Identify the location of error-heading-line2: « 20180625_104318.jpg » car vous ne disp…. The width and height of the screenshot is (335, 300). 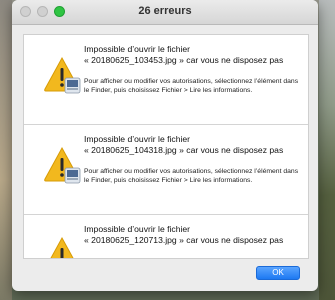
(184, 150).